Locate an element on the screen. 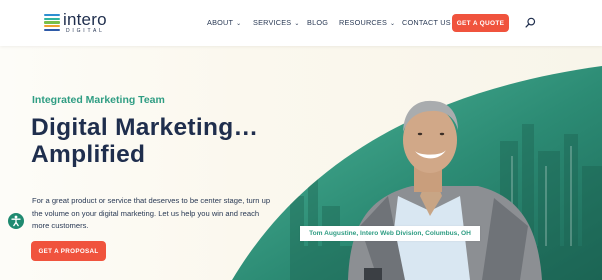 The image size is (602, 280). accessibility-icon is located at coordinates (16, 221).